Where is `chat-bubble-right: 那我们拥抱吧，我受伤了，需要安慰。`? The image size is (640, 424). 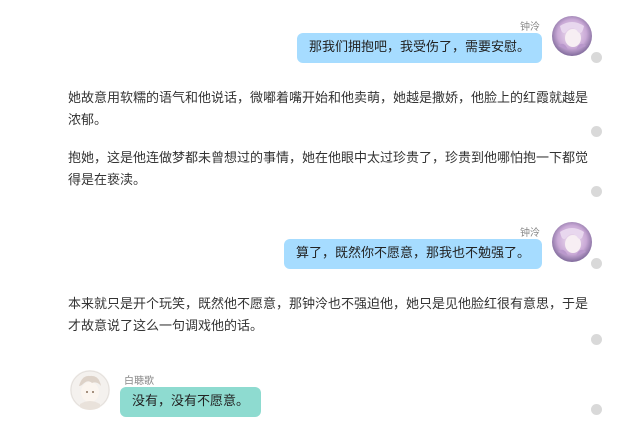
chat-bubble-right: 那我们拥抱吧，我受伤了，需要安慰。 is located at coordinates (419, 48).